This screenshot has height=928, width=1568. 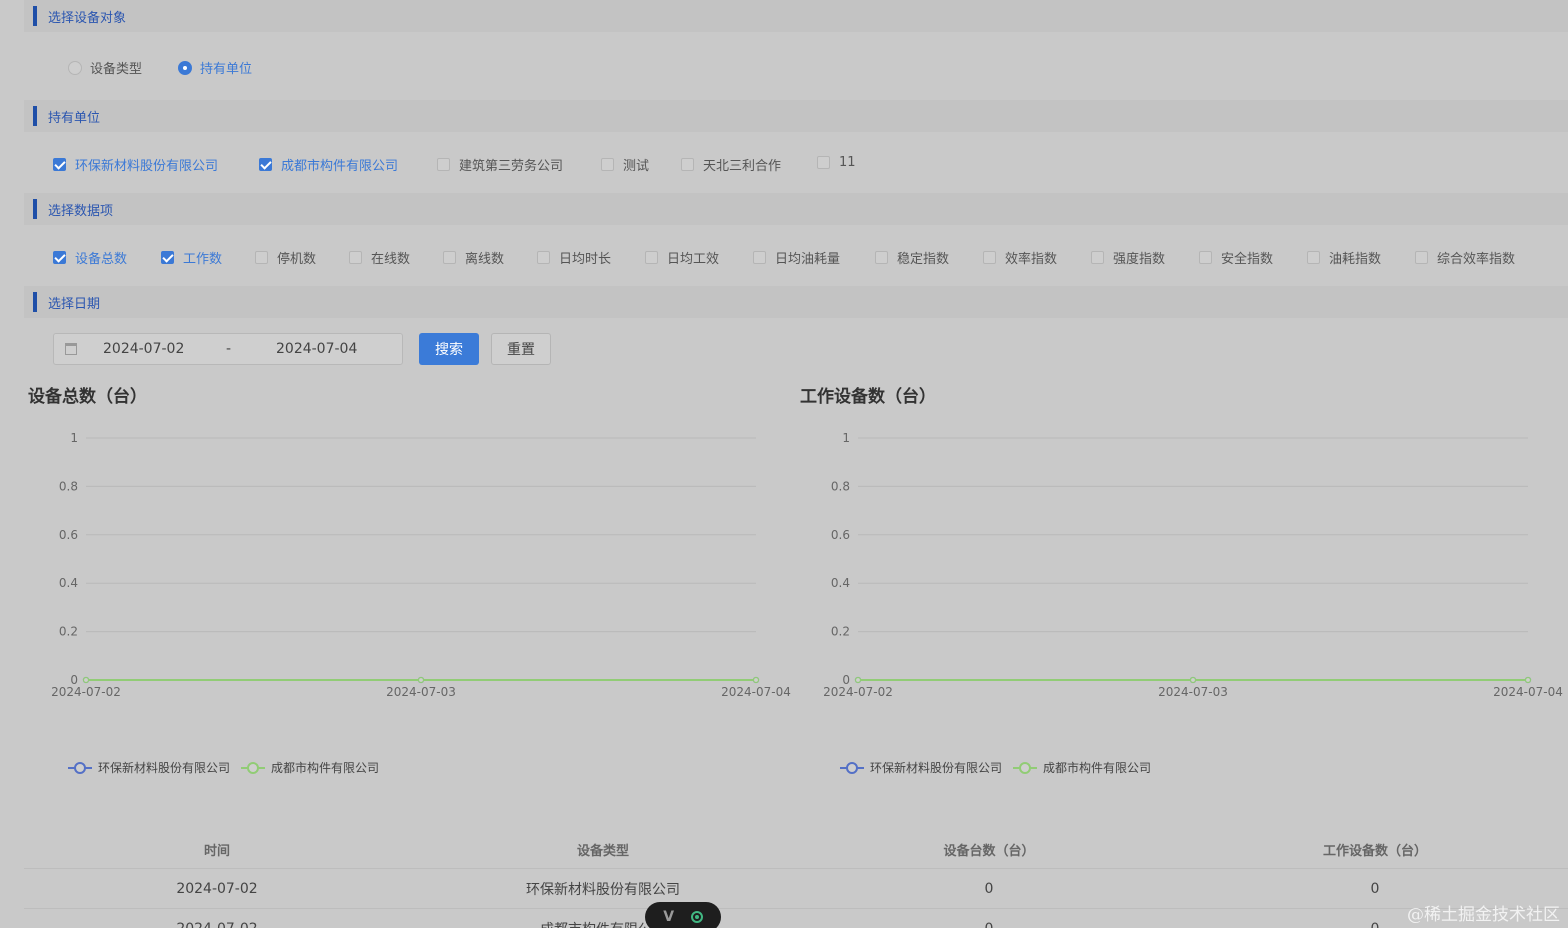 What do you see at coordinates (796, 889) in the screenshot?
I see `table-row: 2024-07-02 环保新材料股份有限公司 0 0` at bounding box center [796, 889].